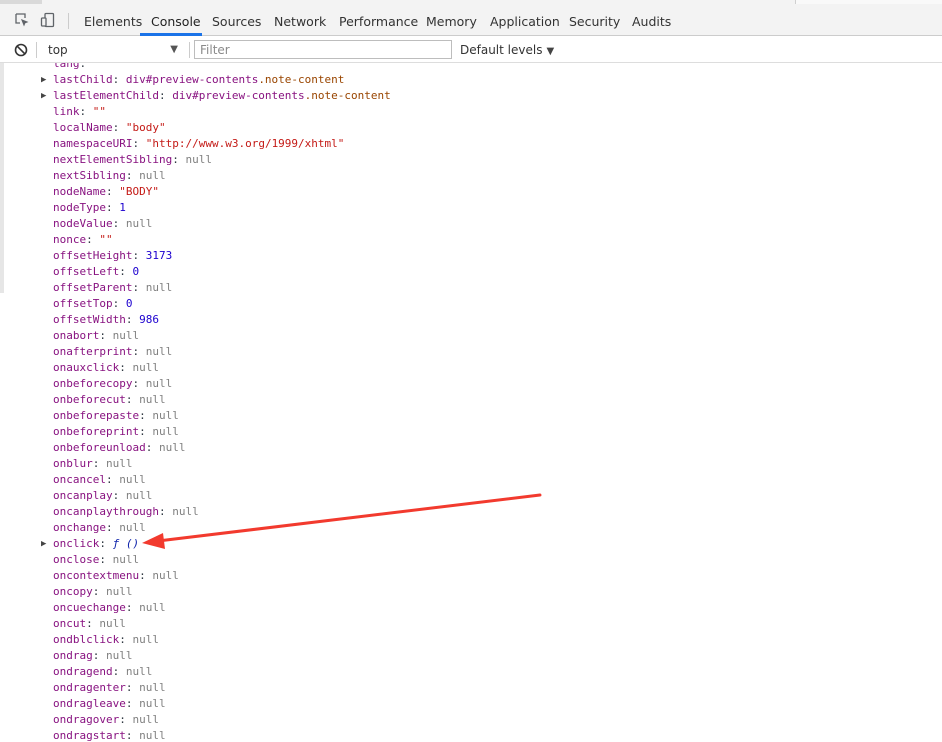 This screenshot has width=942, height=742. I want to click on inspect-element-icon, so click(22, 20).